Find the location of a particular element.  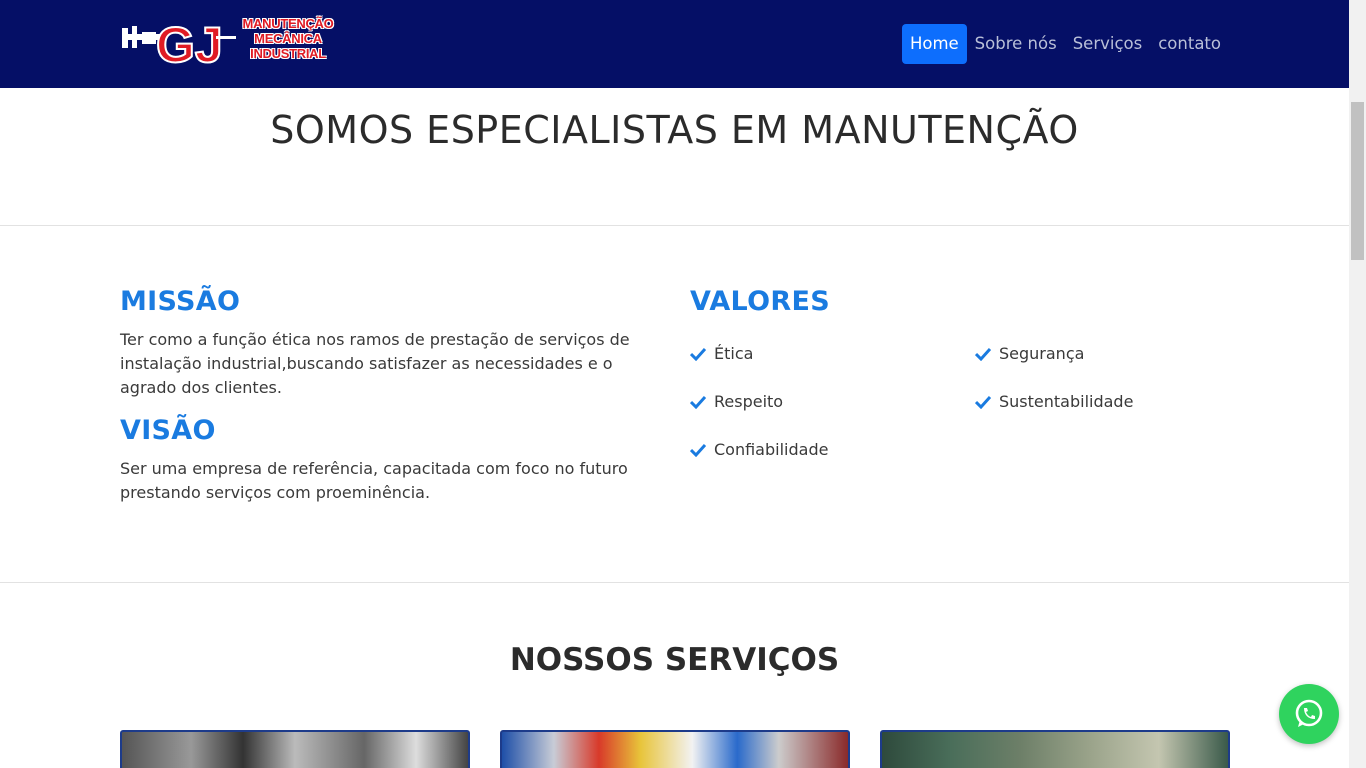

main-nav: Home Sobre nós Serviços contato is located at coordinates (1065, 44).